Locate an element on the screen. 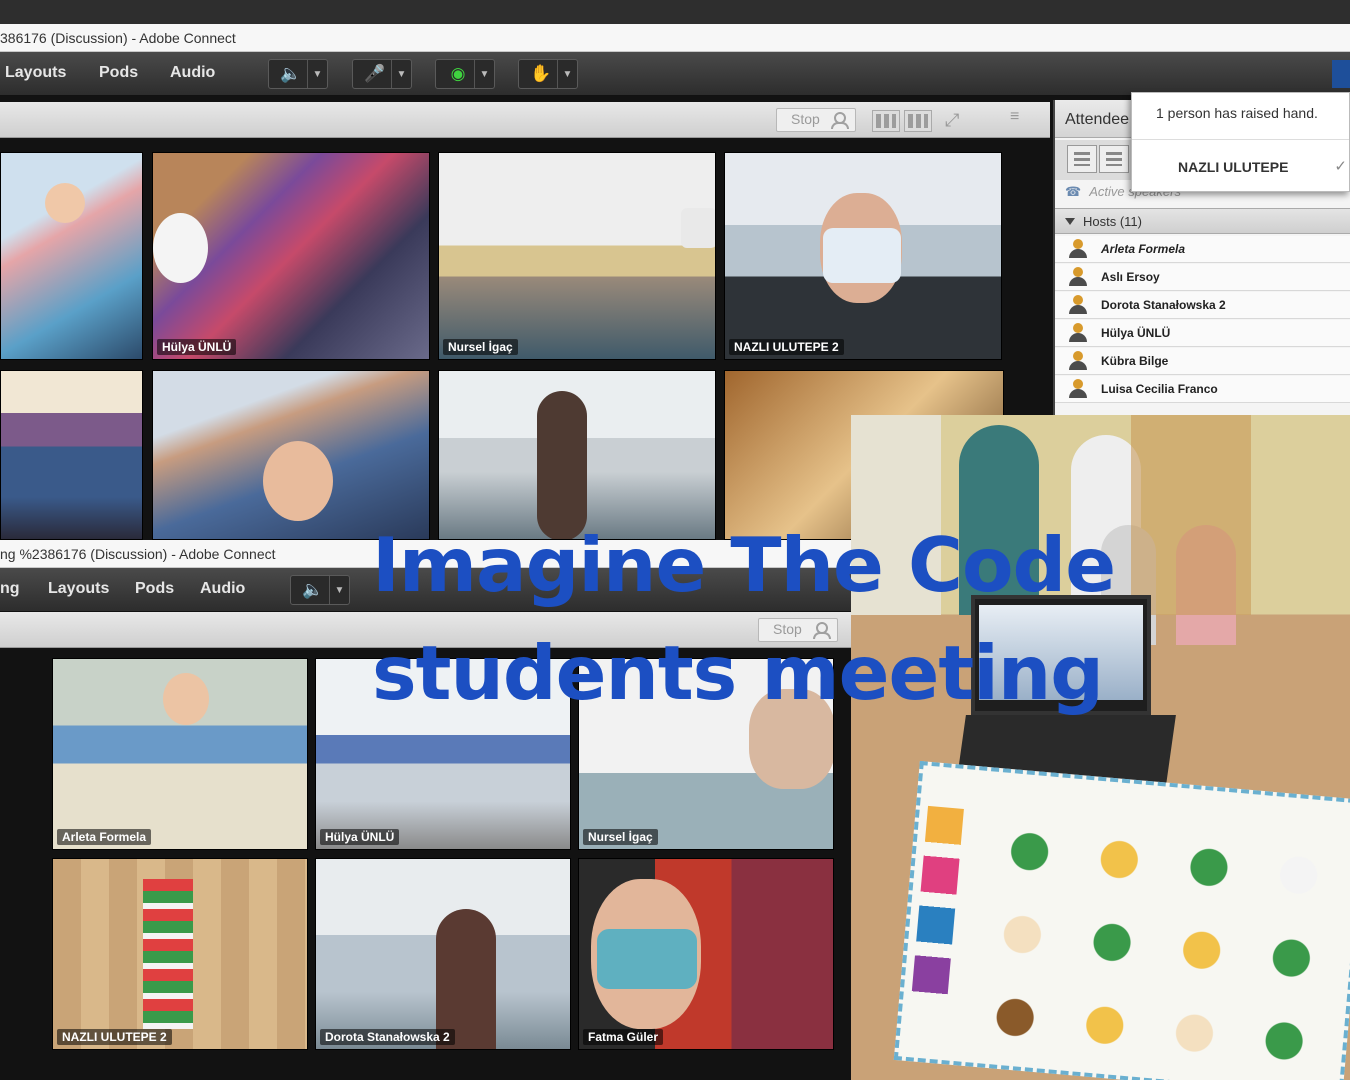 This screenshot has height=1080, width=1350. window-title: 386176 (Discussion) - Adobe Connect is located at coordinates (118, 38).